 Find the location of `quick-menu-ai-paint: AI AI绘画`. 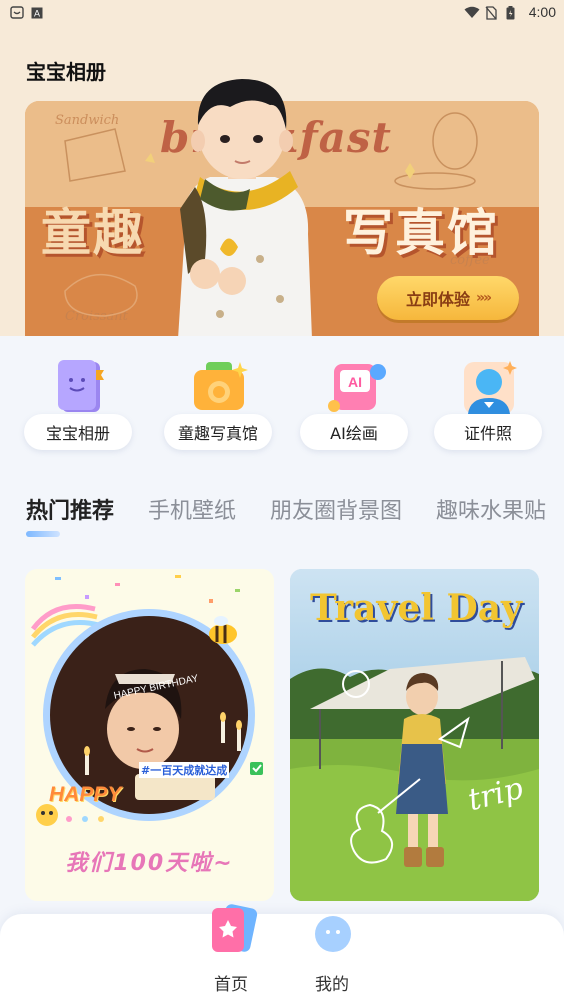

quick-menu-ai-paint: AI AI绘画 is located at coordinates (355, 404).